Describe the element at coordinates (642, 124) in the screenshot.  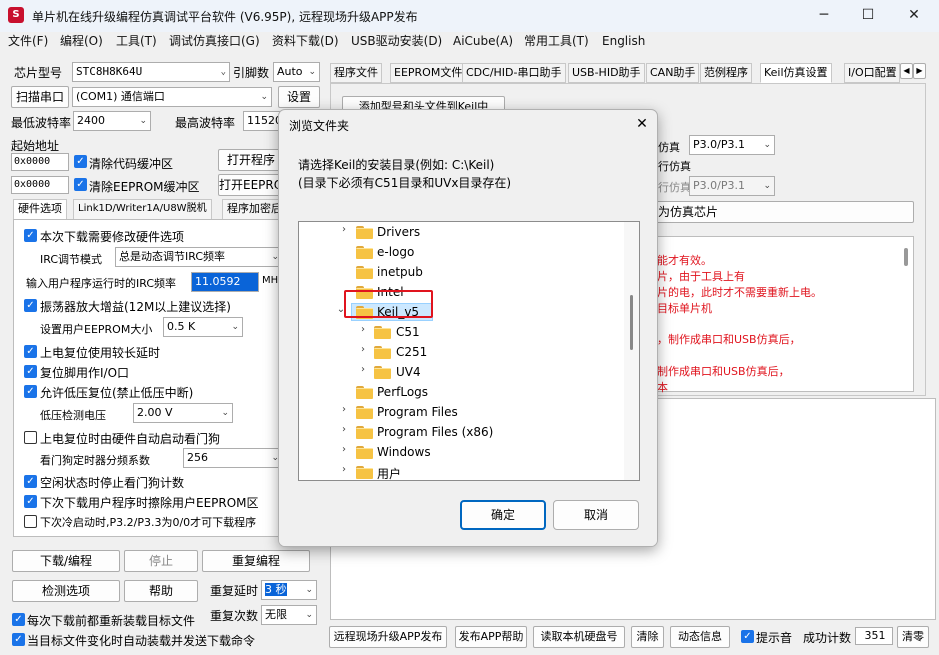
I see `dialog-close-icon: ✕` at that location.